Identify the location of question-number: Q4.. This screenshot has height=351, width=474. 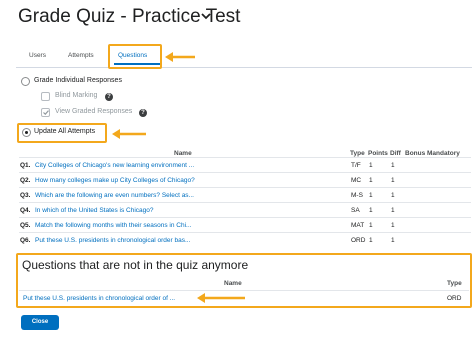
(25, 210).